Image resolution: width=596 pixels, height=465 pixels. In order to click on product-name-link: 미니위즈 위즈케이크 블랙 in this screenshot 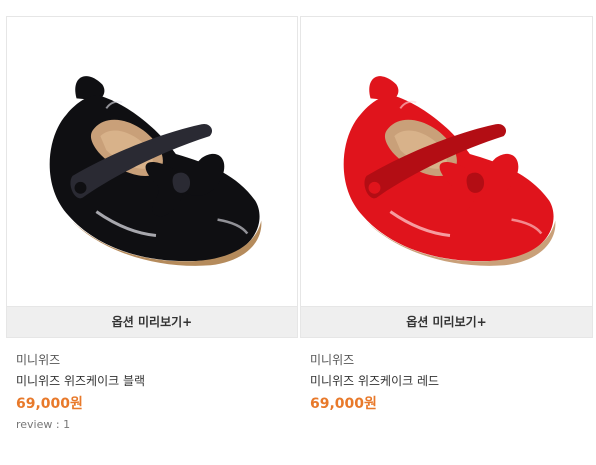, I will do `click(80, 380)`.